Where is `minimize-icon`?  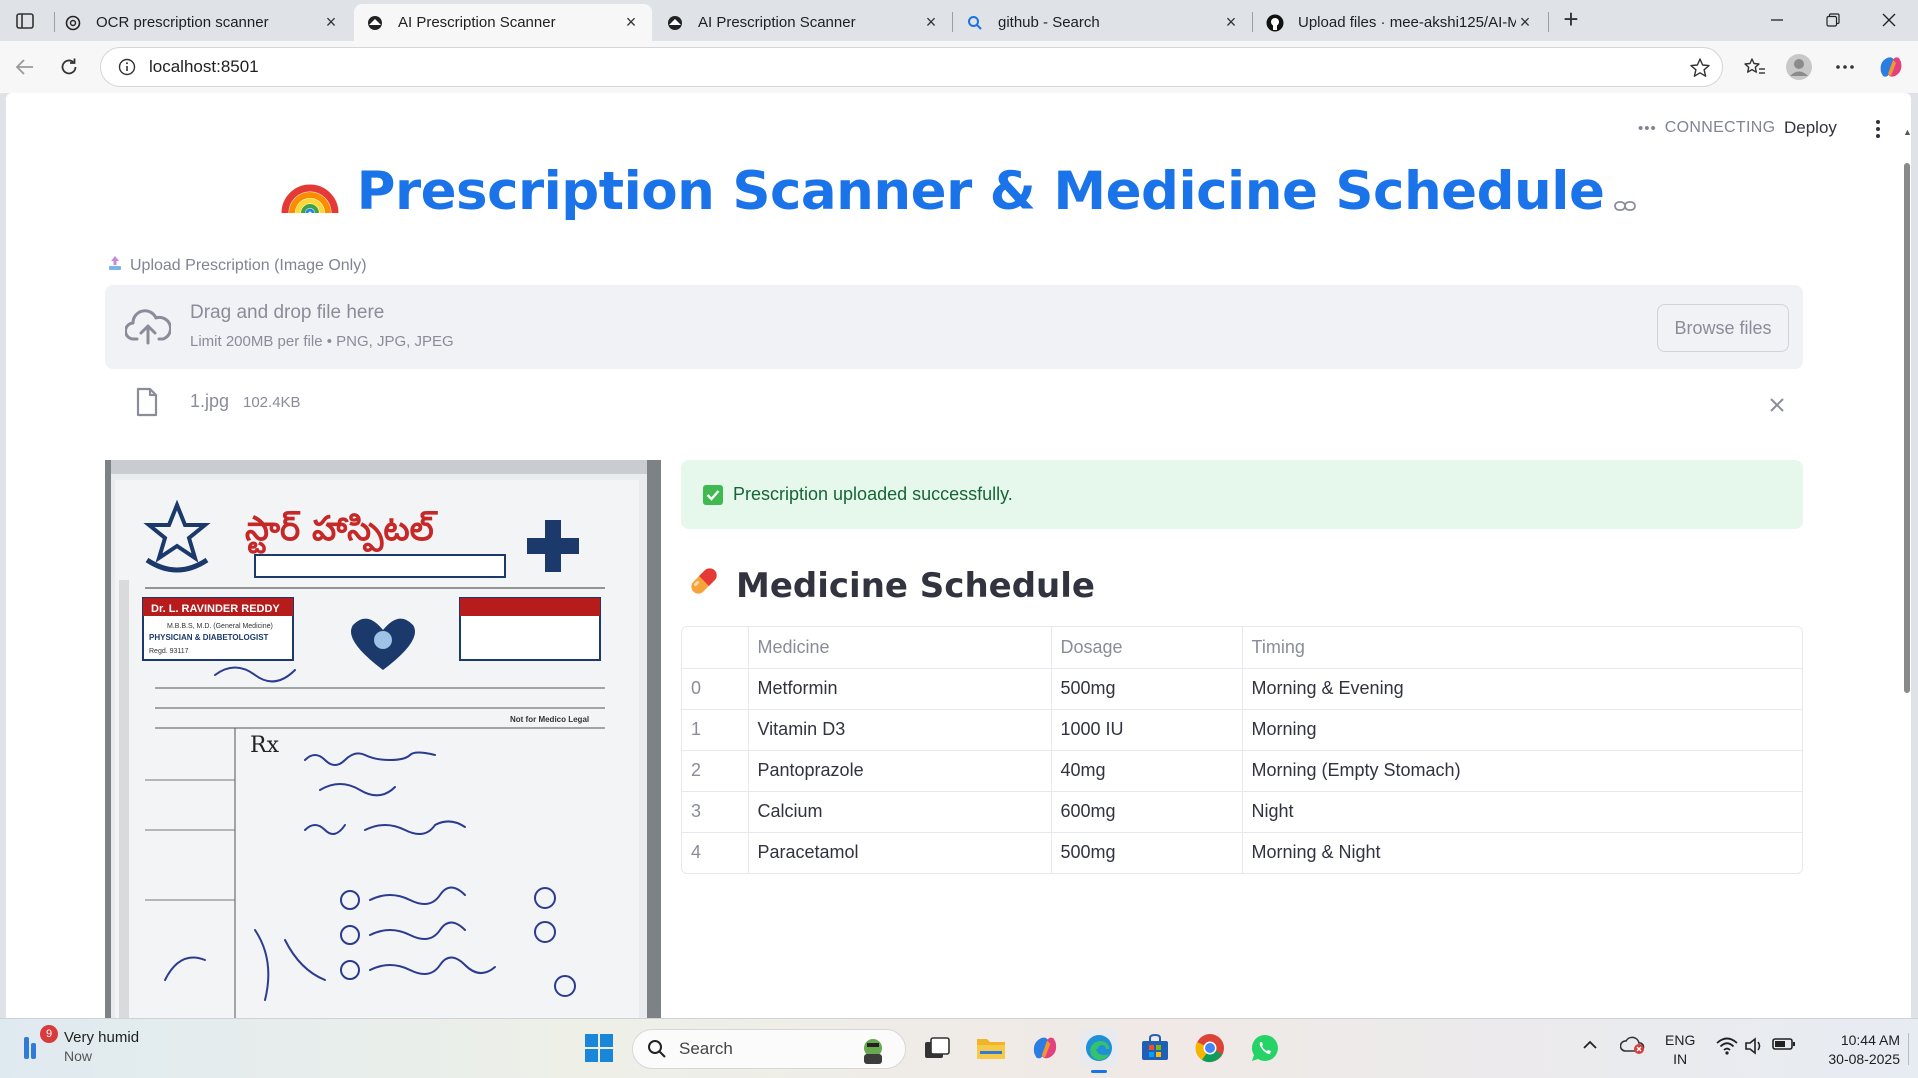
minimize-icon is located at coordinates (1777, 20).